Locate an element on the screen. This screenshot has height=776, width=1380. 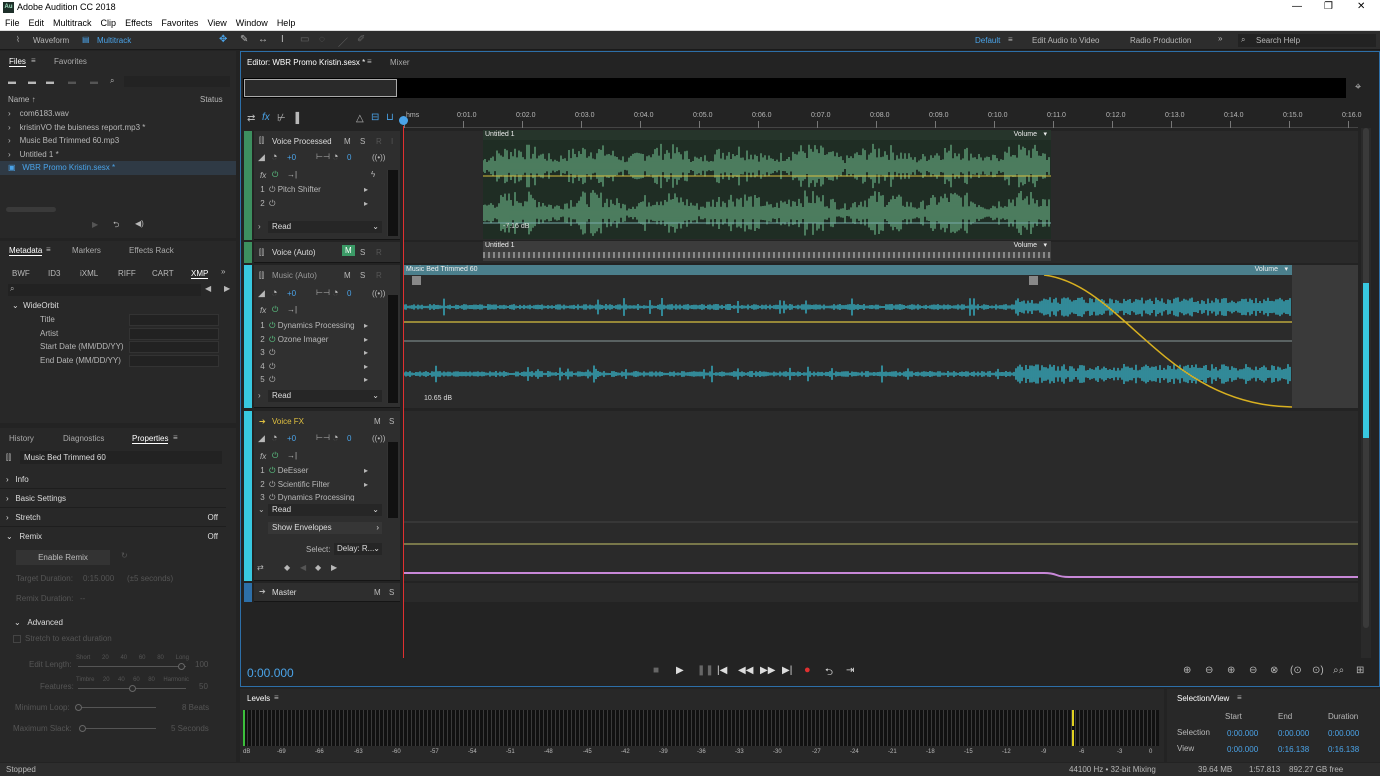
editor-menu-icon: ≡ is located at coordinates (369, 61).